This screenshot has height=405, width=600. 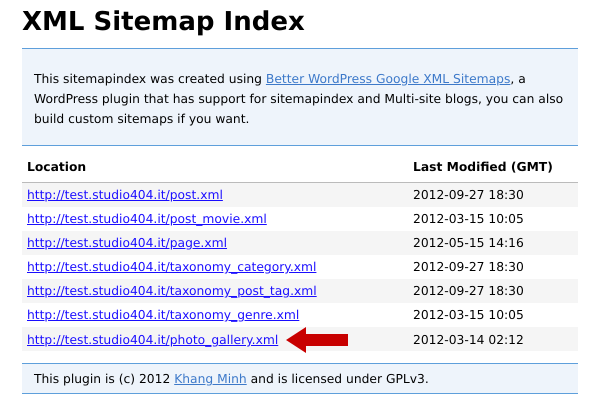 I want to click on sitemap-link: http://test.studio404.it/post_movie.xml, so click(x=147, y=219).